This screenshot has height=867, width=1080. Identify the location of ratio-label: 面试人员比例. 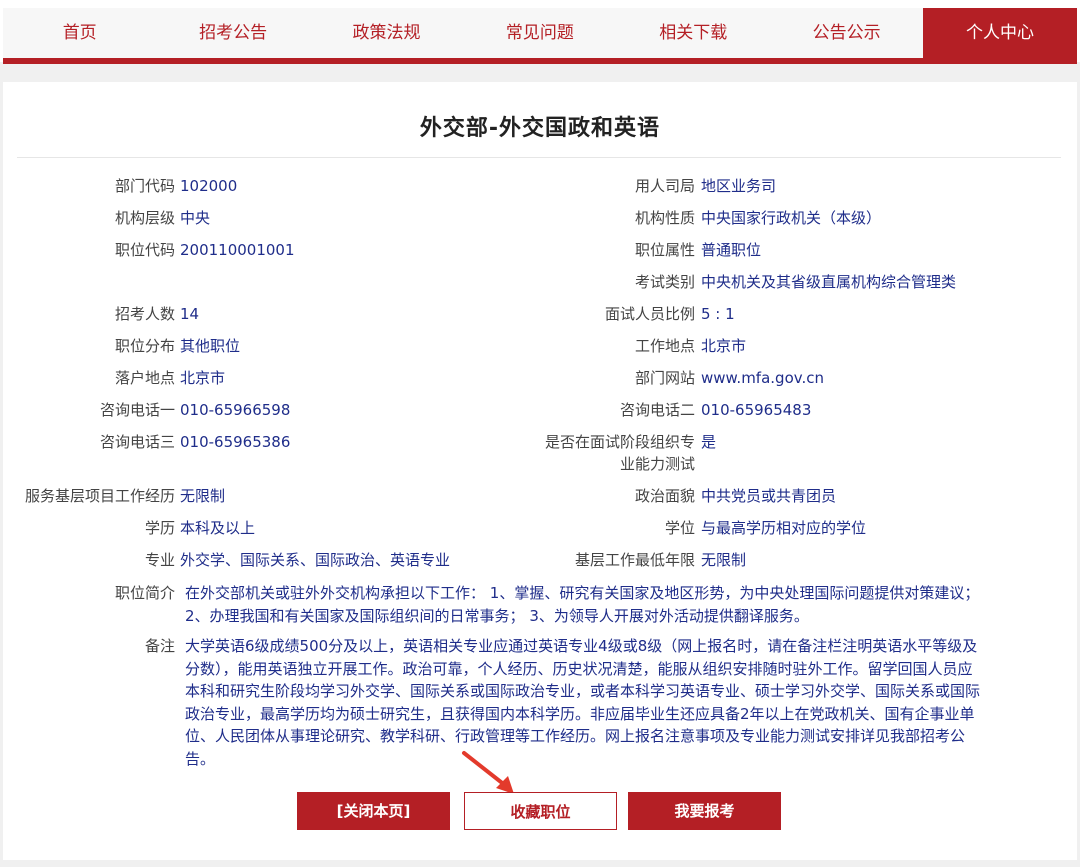
(649, 314).